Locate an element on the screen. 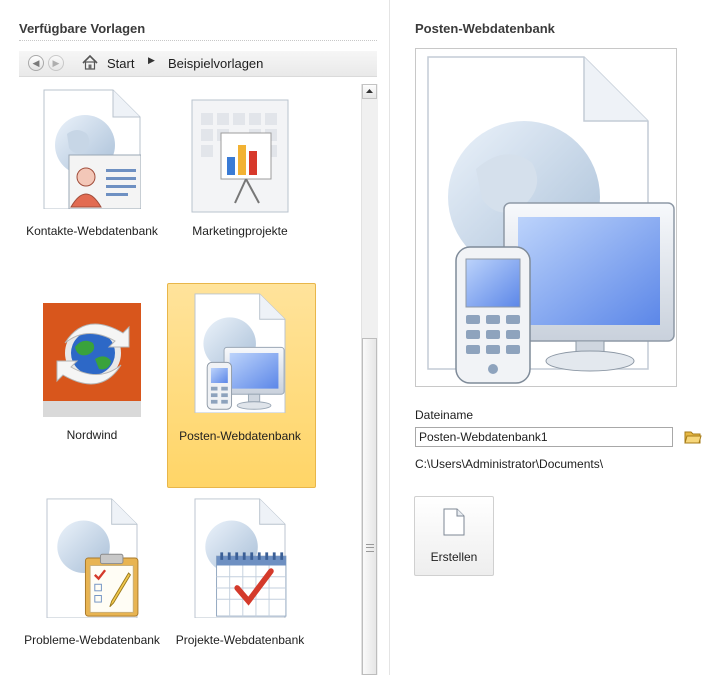  templates-scrollbar is located at coordinates (369, 379).